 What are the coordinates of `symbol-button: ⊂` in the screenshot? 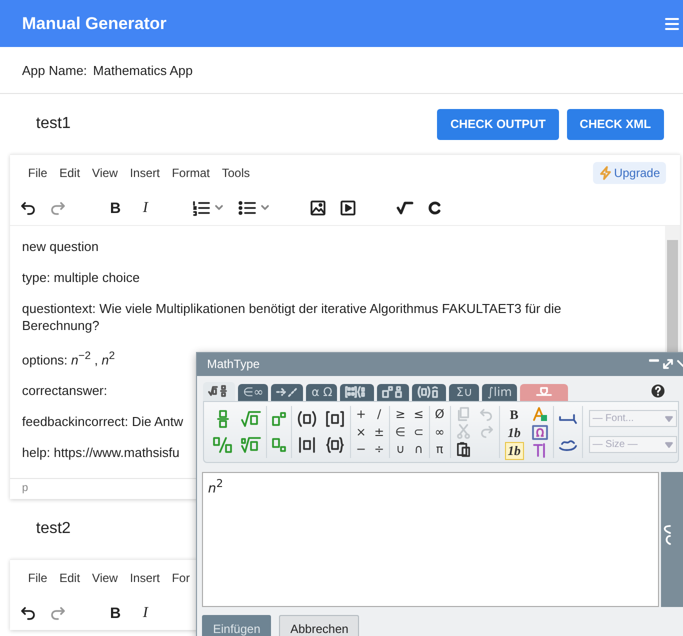 It's located at (419, 431).